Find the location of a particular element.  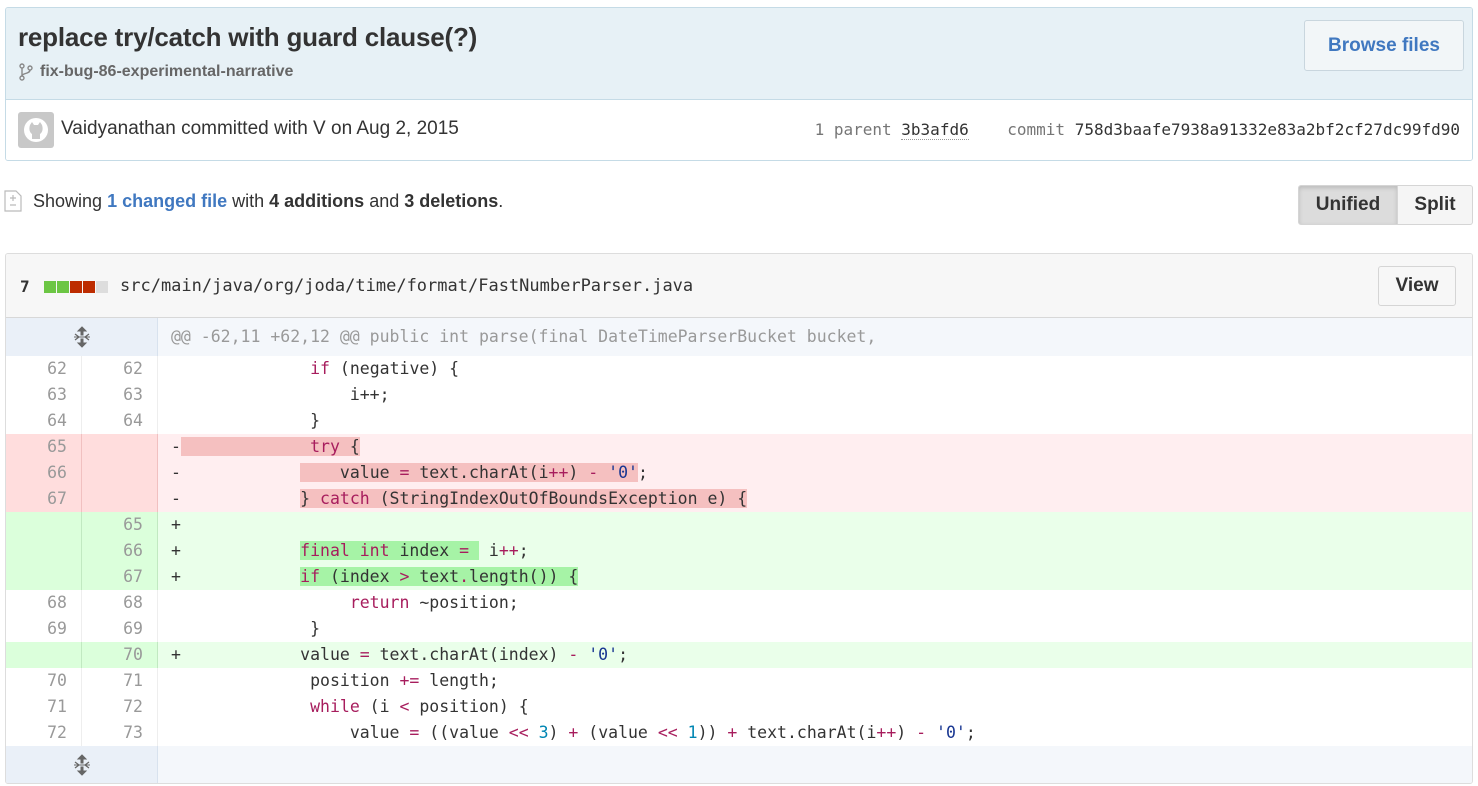

github-octocat-icon is located at coordinates (36, 130).